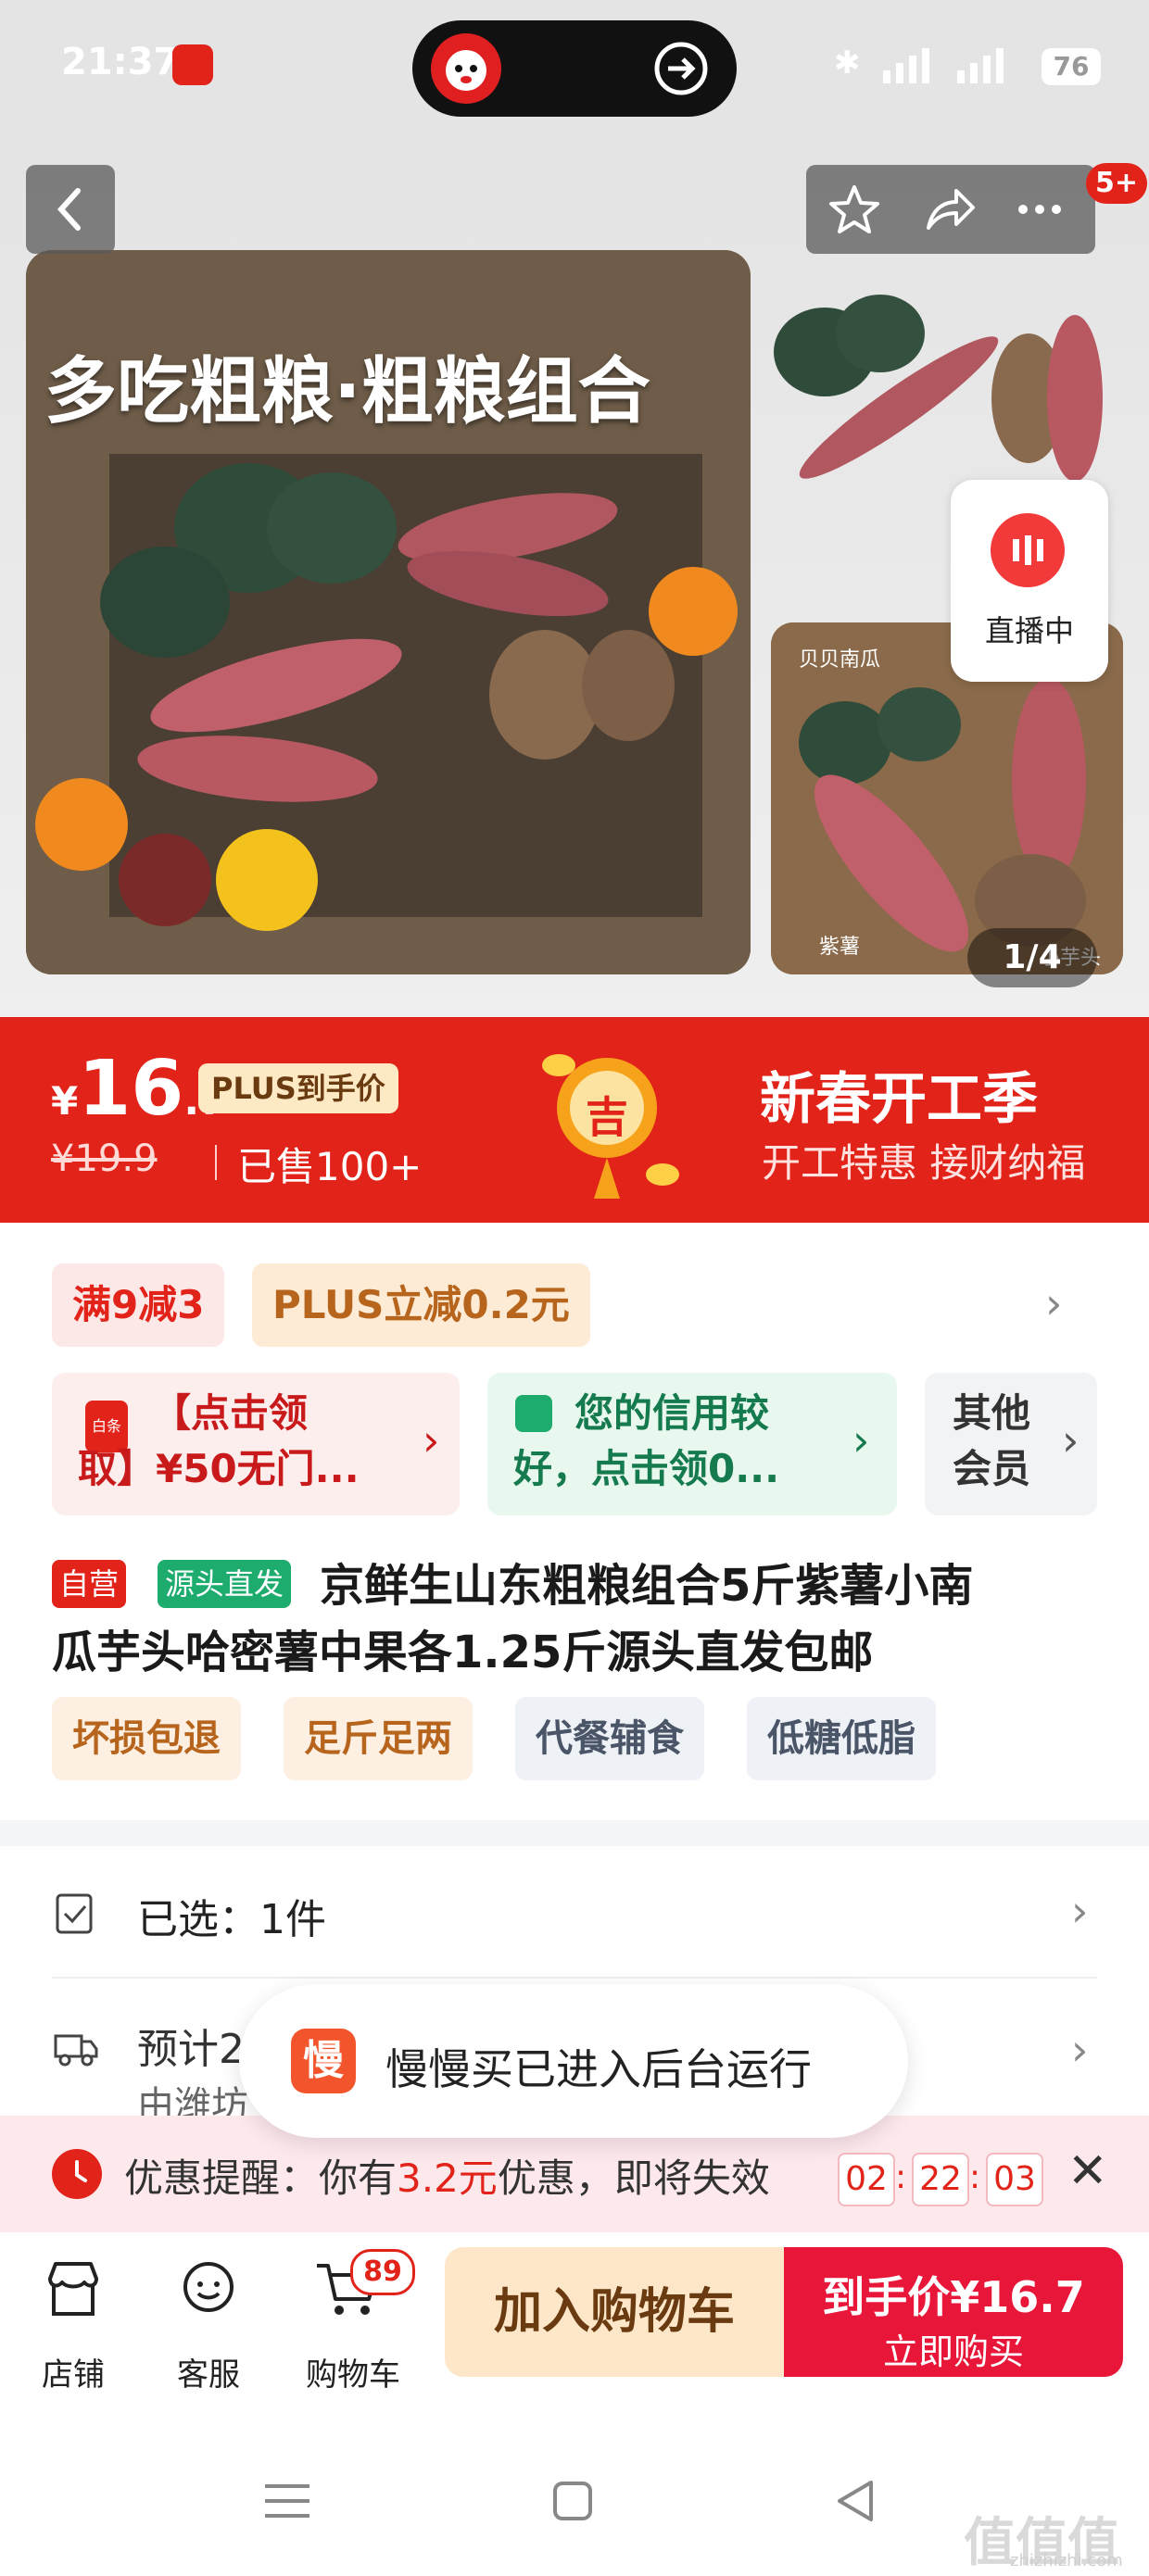  I want to click on add-to-cart-button: 加入购物车, so click(614, 2312).